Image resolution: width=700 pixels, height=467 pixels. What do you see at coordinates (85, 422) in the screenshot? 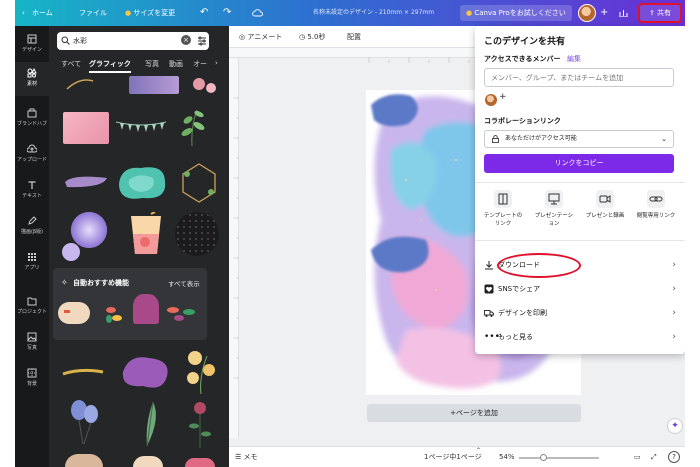
I see `graphic-balloons` at bounding box center [85, 422].